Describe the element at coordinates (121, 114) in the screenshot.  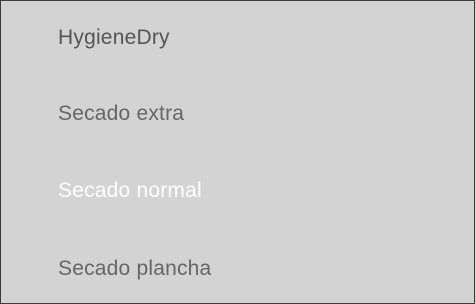
I see `menu-item-secado-extra: Secado extra` at that location.